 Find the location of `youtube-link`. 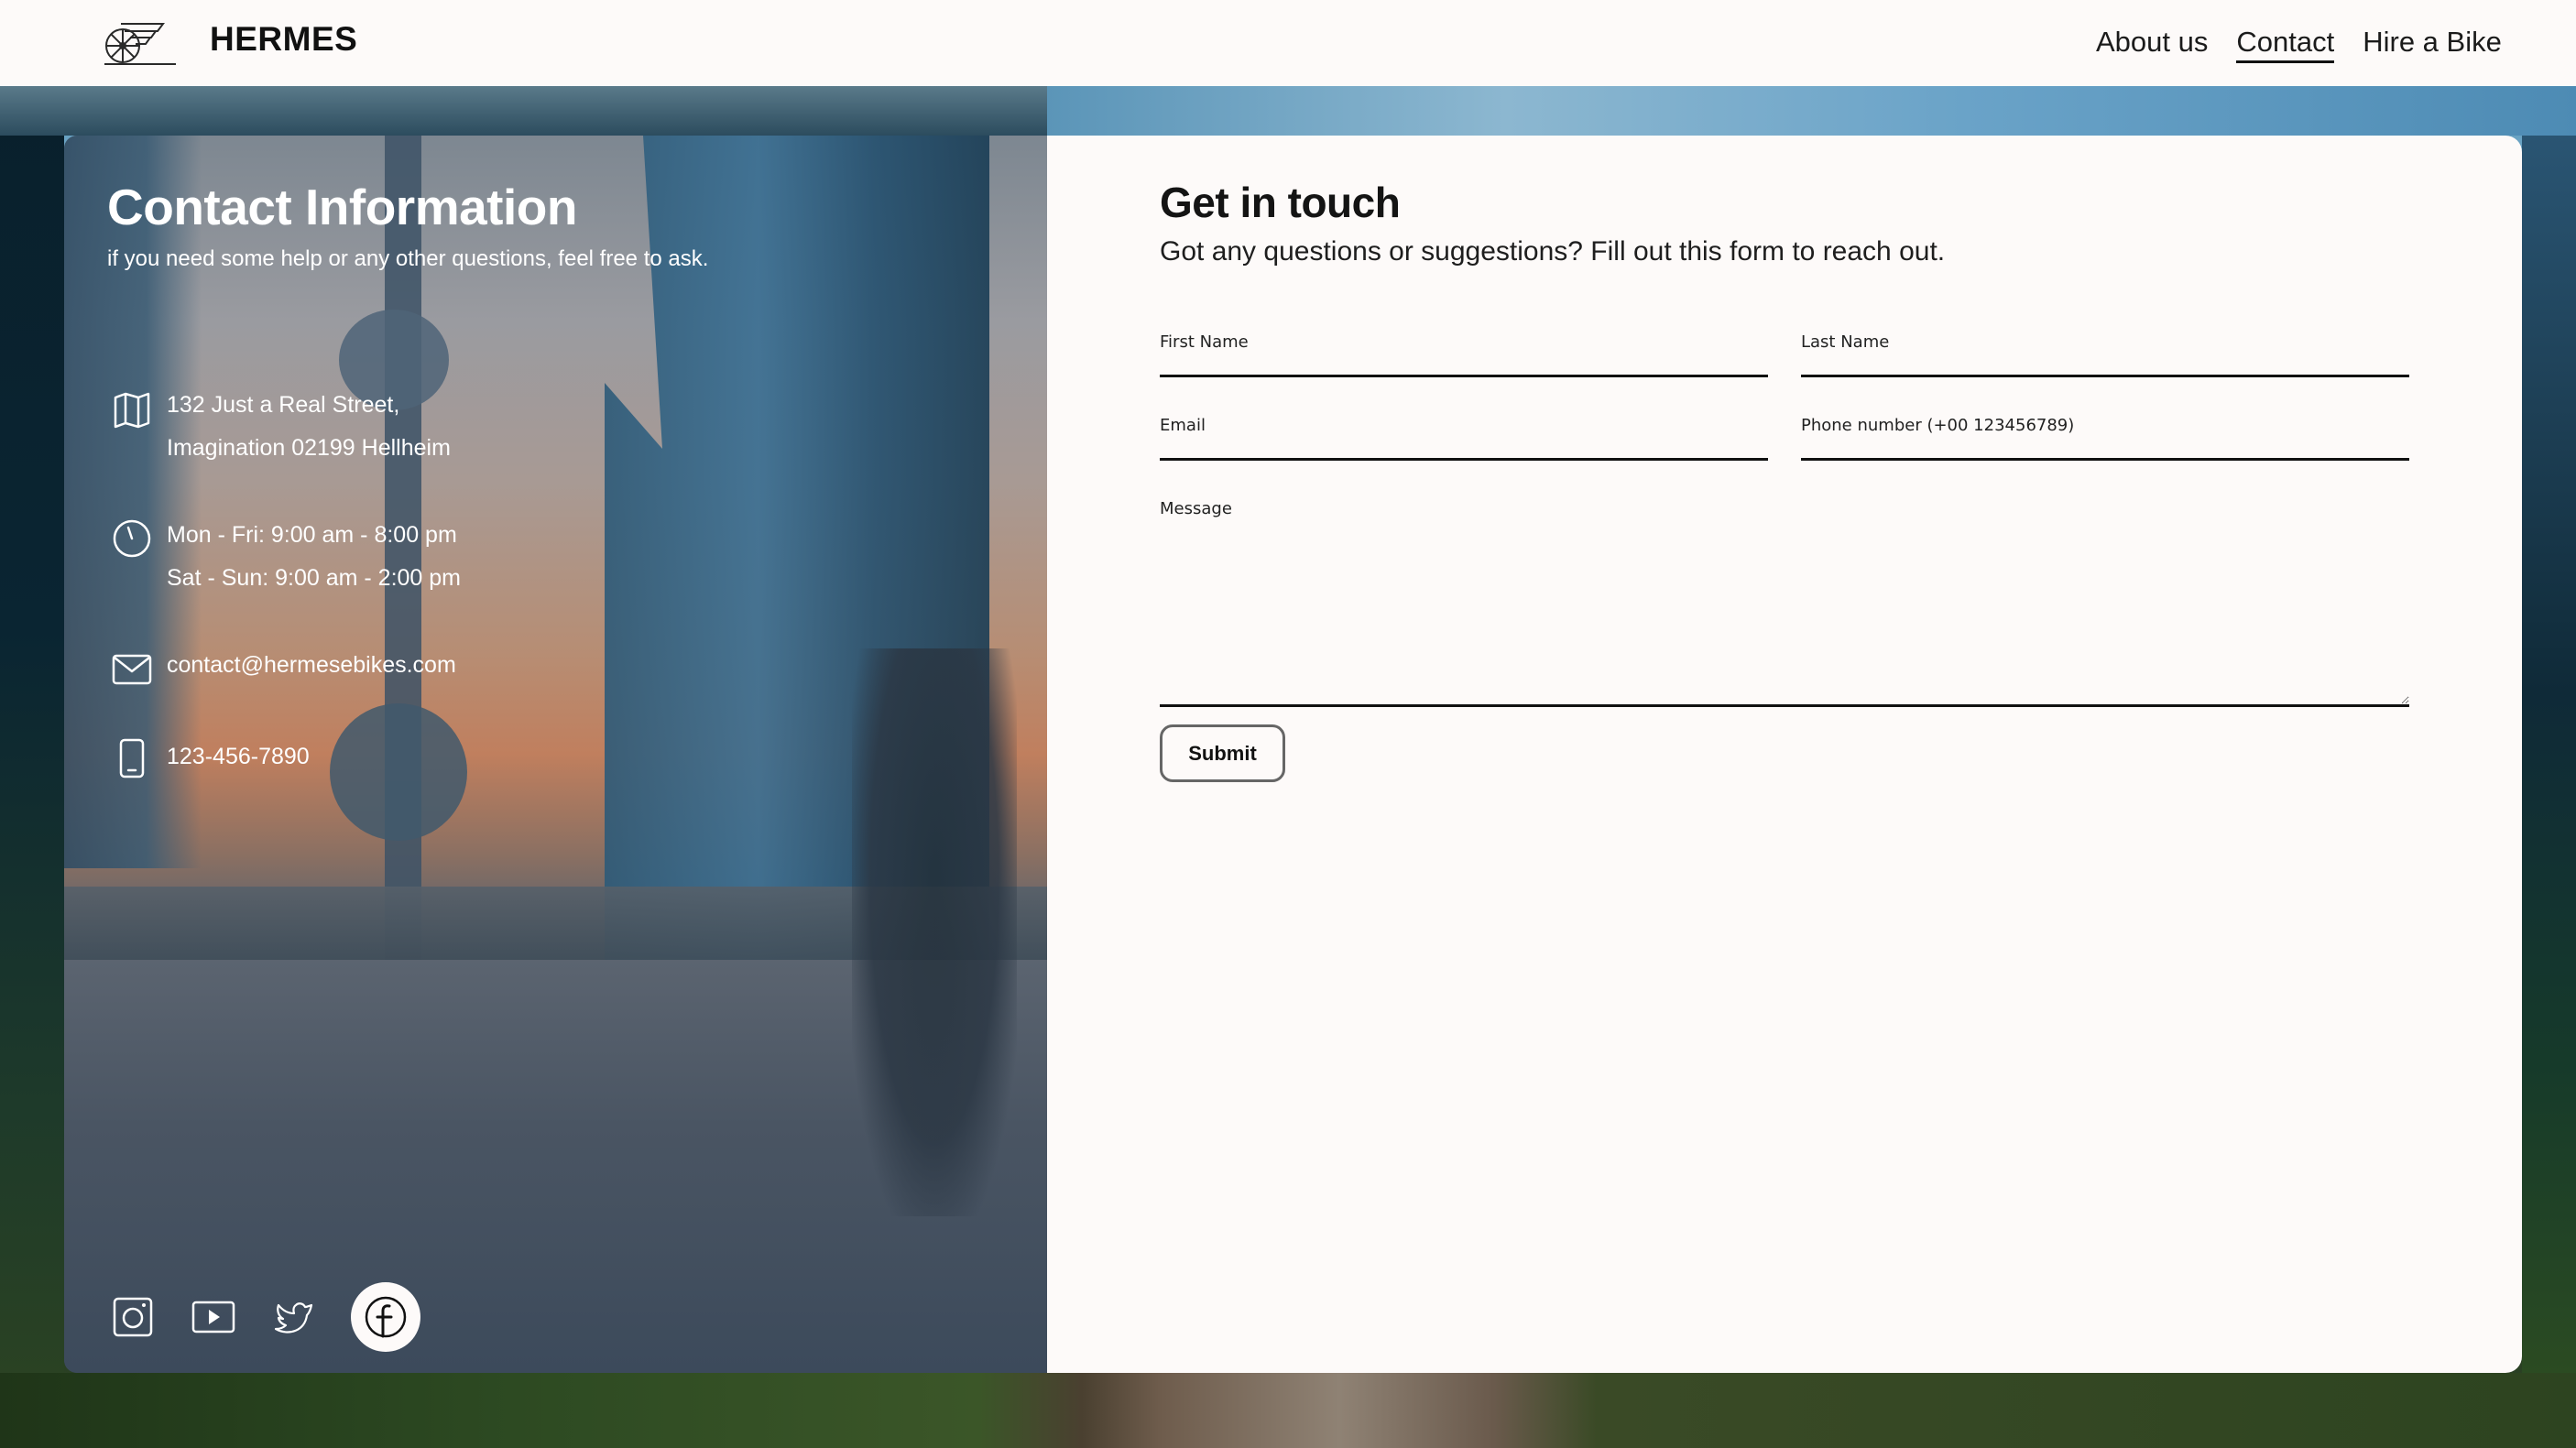

youtube-link is located at coordinates (214, 1317).